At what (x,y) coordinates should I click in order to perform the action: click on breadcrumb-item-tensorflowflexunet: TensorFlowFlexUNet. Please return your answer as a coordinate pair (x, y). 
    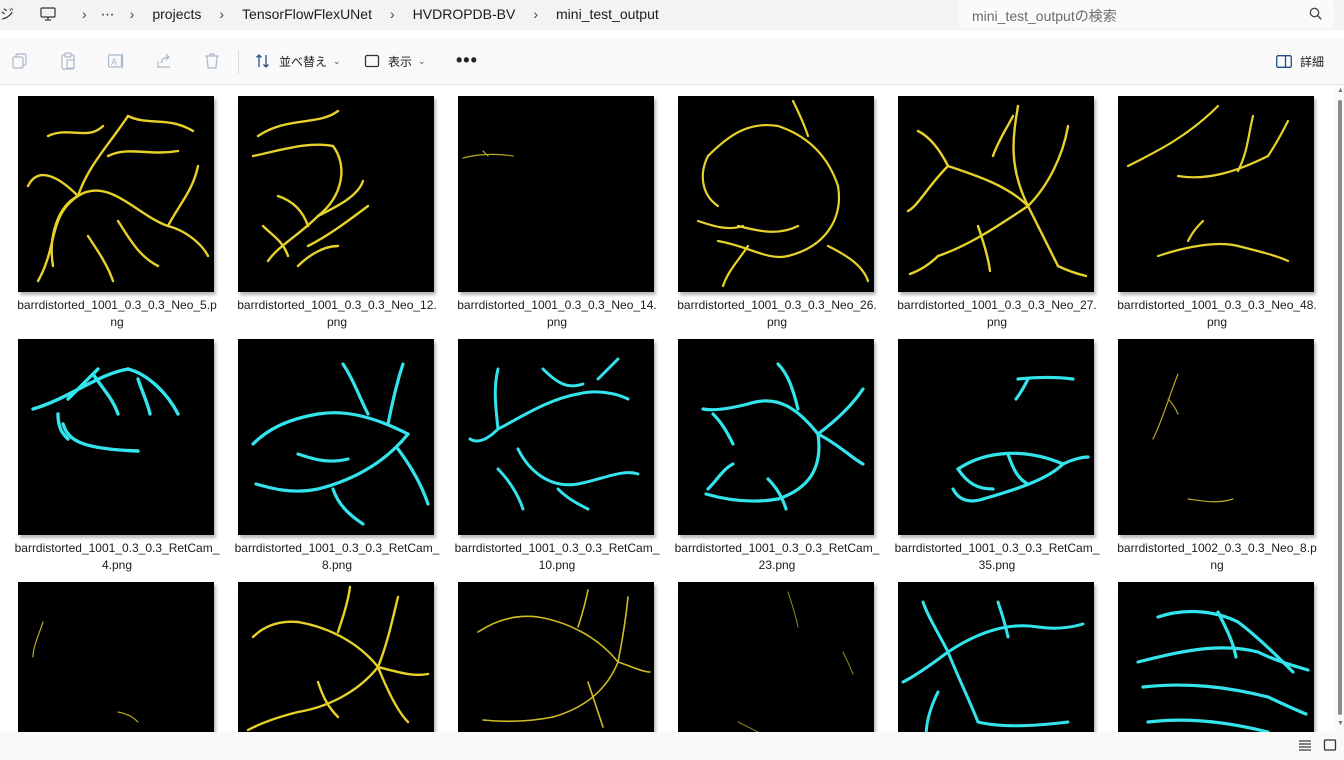
    Looking at the image, I should click on (307, 14).